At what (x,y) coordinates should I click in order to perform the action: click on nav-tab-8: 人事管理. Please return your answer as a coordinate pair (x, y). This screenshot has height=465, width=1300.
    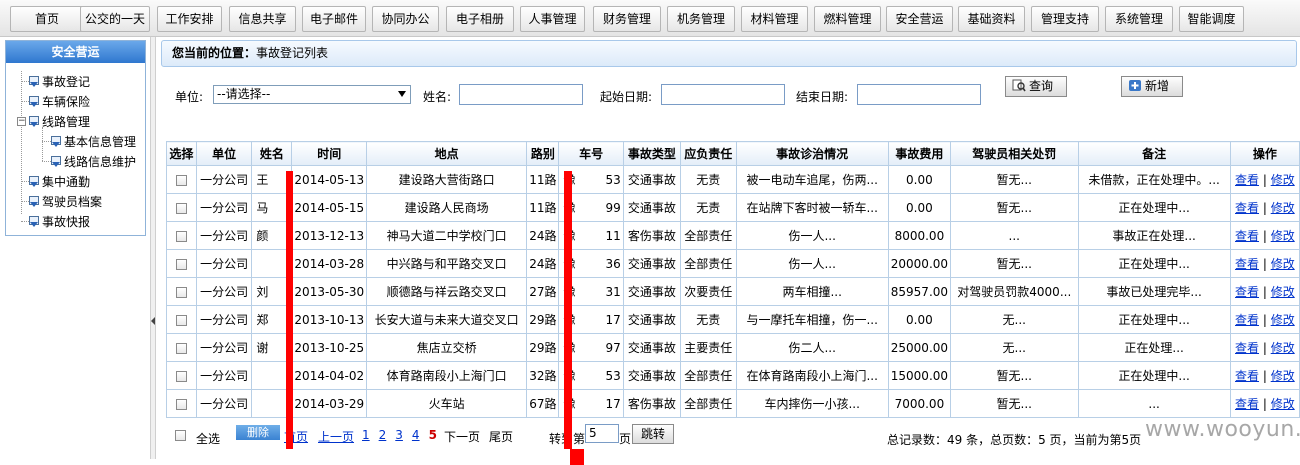
    Looking at the image, I should click on (552, 19).